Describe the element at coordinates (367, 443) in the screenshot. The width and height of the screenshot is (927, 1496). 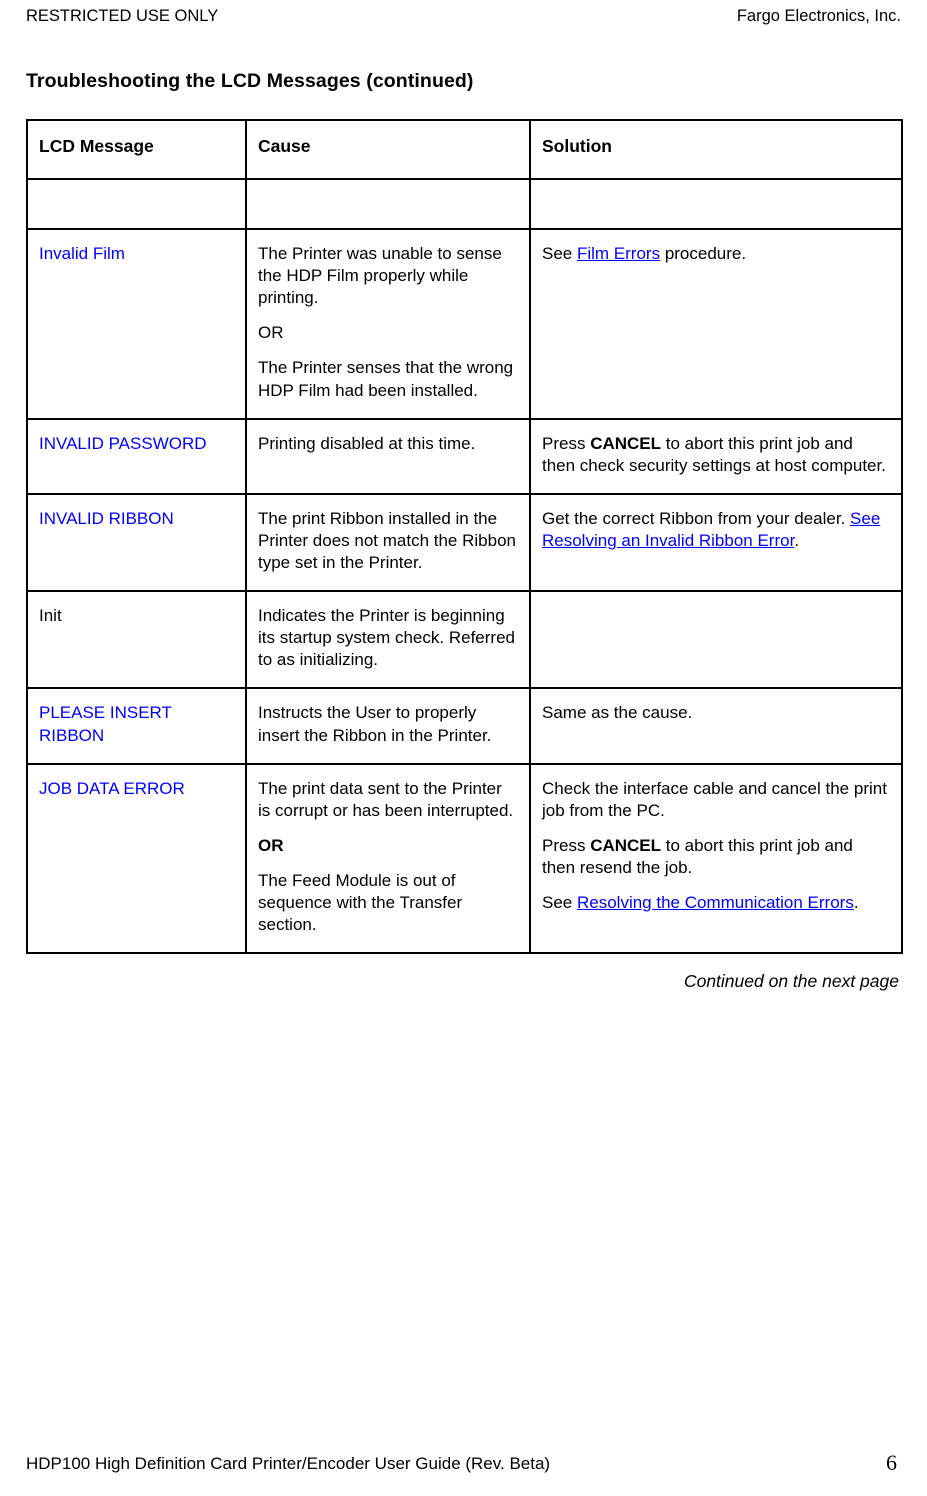
I see `cause-paragraph: Printing disabled at this time.` at that location.